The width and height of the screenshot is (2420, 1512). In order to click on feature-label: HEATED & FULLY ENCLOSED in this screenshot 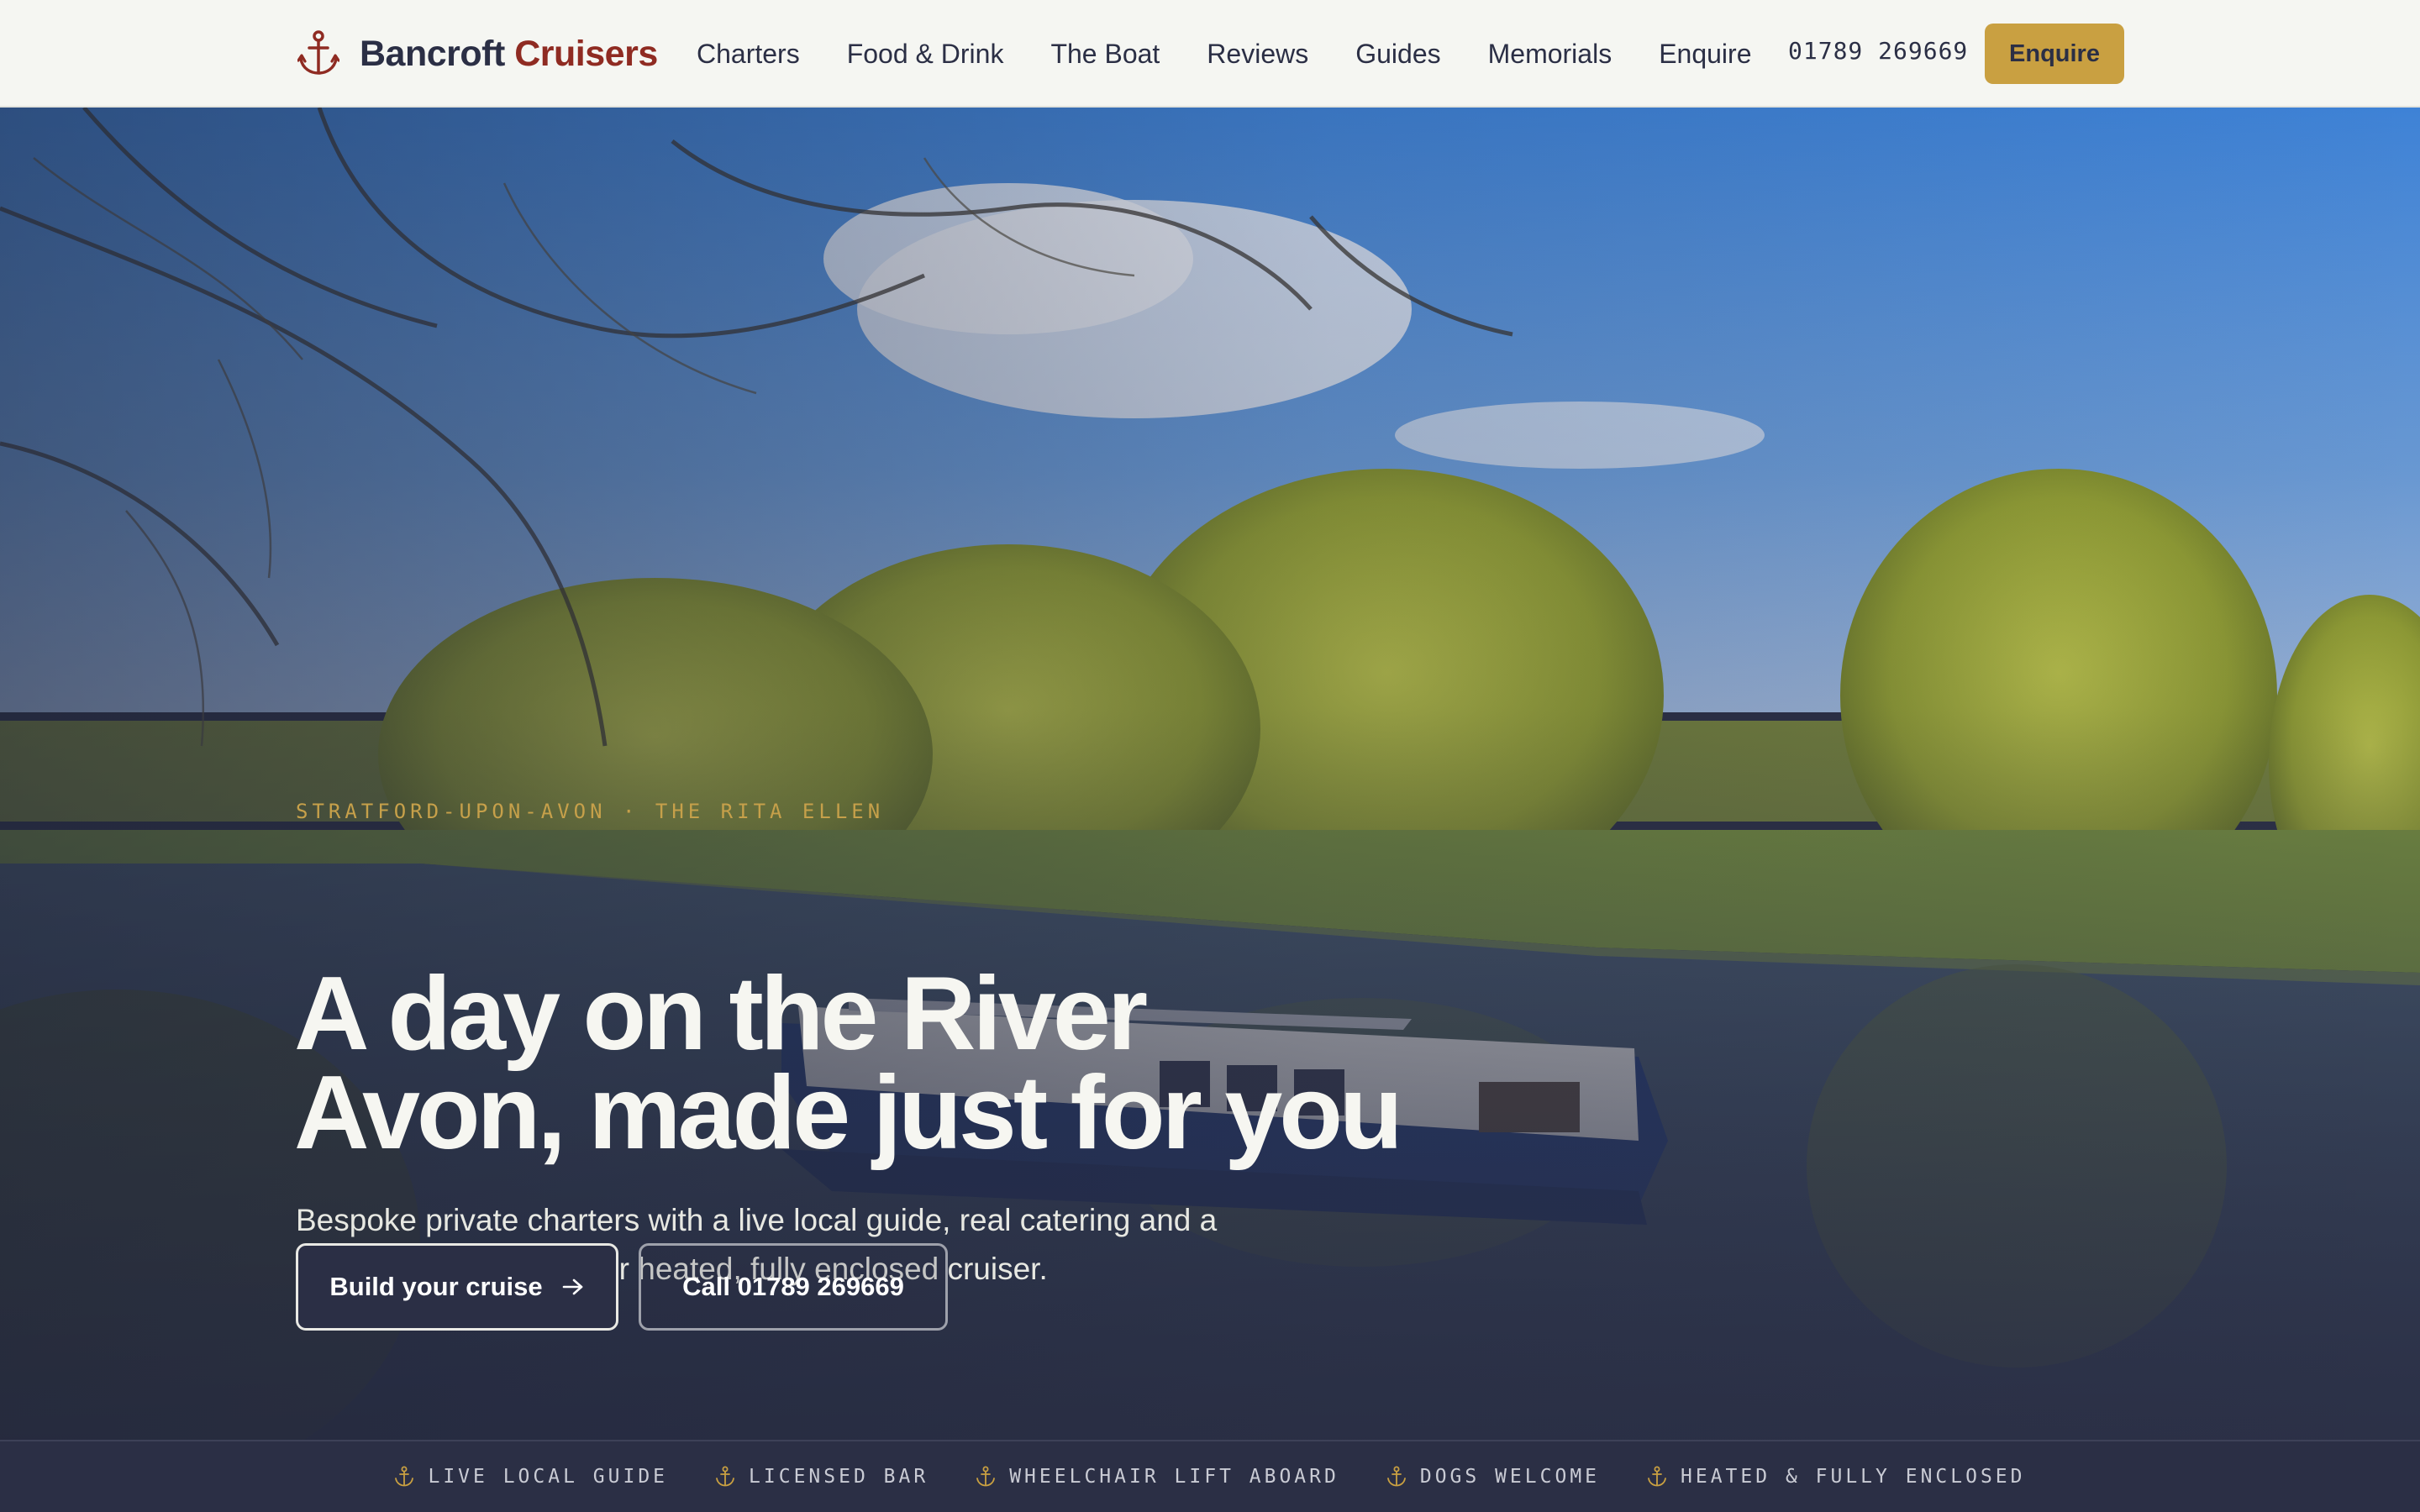, I will do `click(1854, 1477)`.